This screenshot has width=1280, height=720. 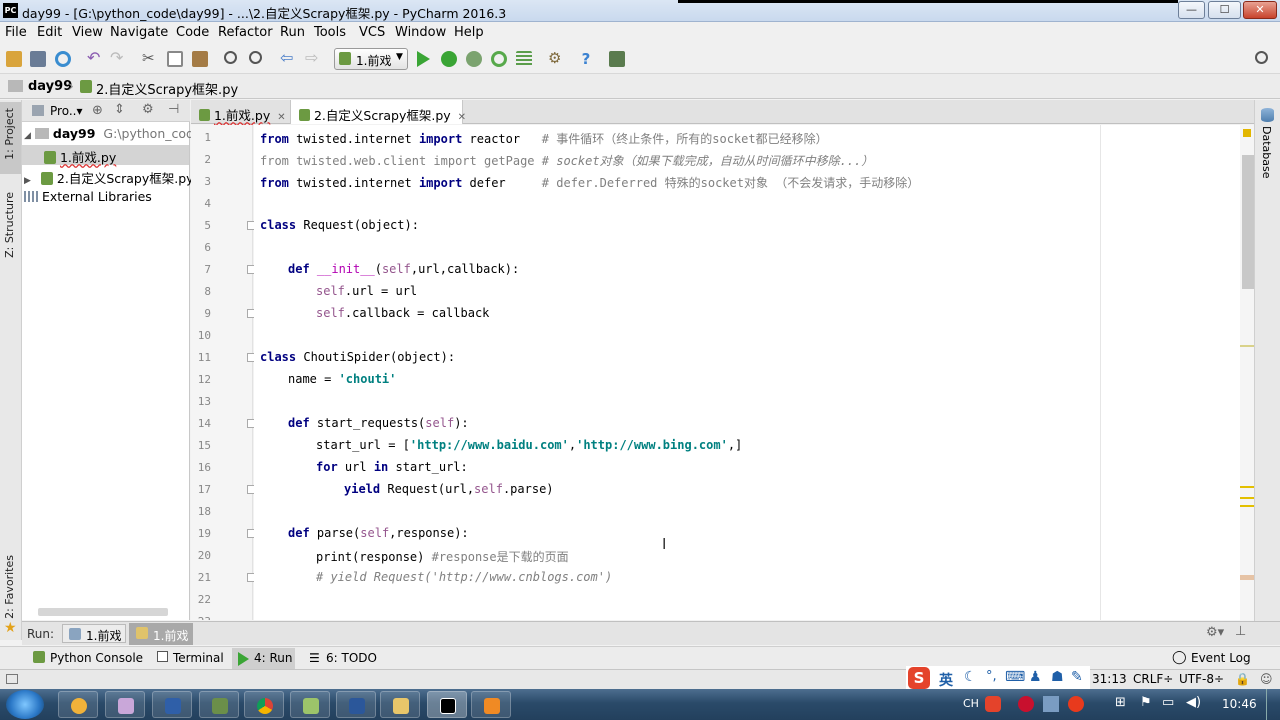 What do you see at coordinates (1266, 152) in the screenshot?
I see `tab-database: Database` at bounding box center [1266, 152].